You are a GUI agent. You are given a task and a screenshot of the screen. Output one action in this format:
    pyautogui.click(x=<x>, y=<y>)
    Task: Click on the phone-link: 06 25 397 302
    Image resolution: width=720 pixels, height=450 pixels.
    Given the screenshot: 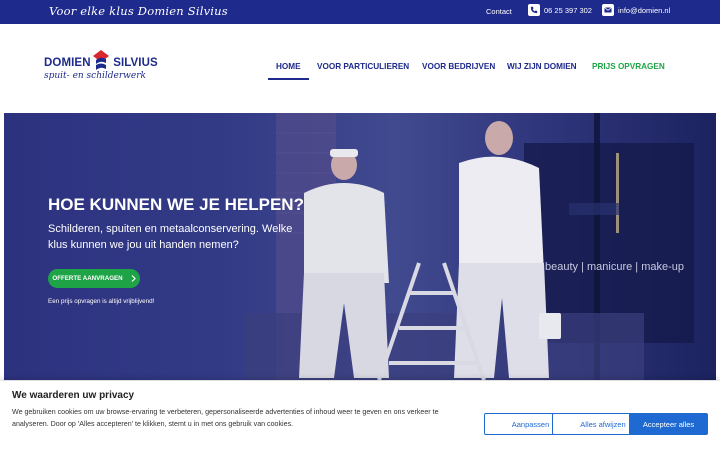 What is the action you would take?
    pyautogui.click(x=560, y=10)
    